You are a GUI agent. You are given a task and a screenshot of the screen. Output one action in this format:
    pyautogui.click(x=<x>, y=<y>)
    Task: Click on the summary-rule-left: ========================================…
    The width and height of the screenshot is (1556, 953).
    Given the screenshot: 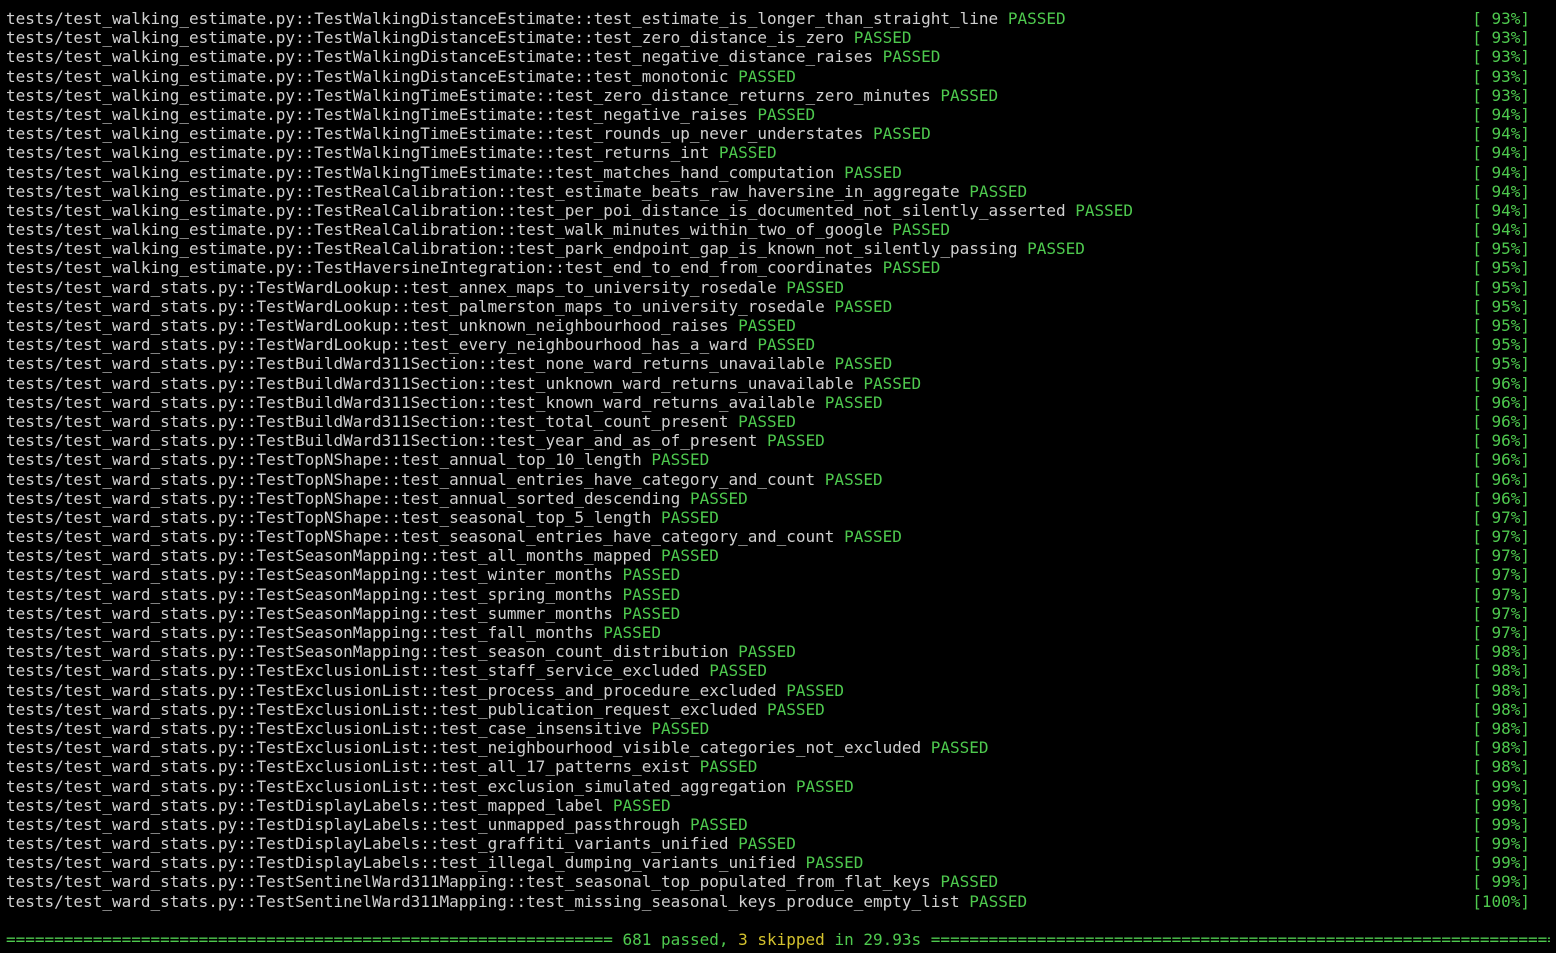 What is the action you would take?
    pyautogui.click(x=309, y=939)
    